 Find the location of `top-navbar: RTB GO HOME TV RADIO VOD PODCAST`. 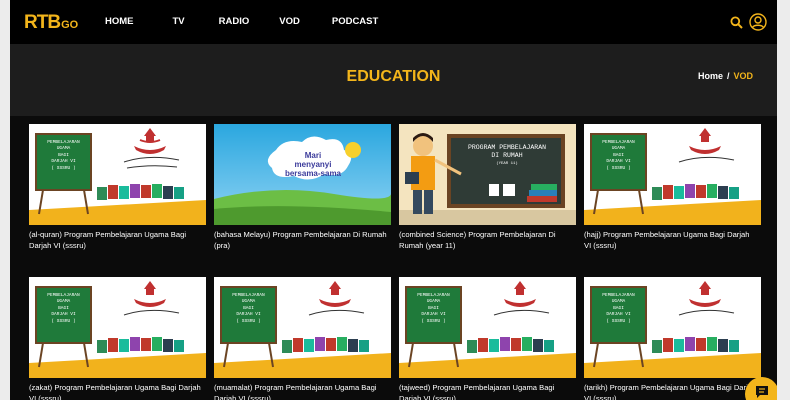

top-navbar: RTB GO HOME TV RADIO VOD PODCAST is located at coordinates (393, 22).